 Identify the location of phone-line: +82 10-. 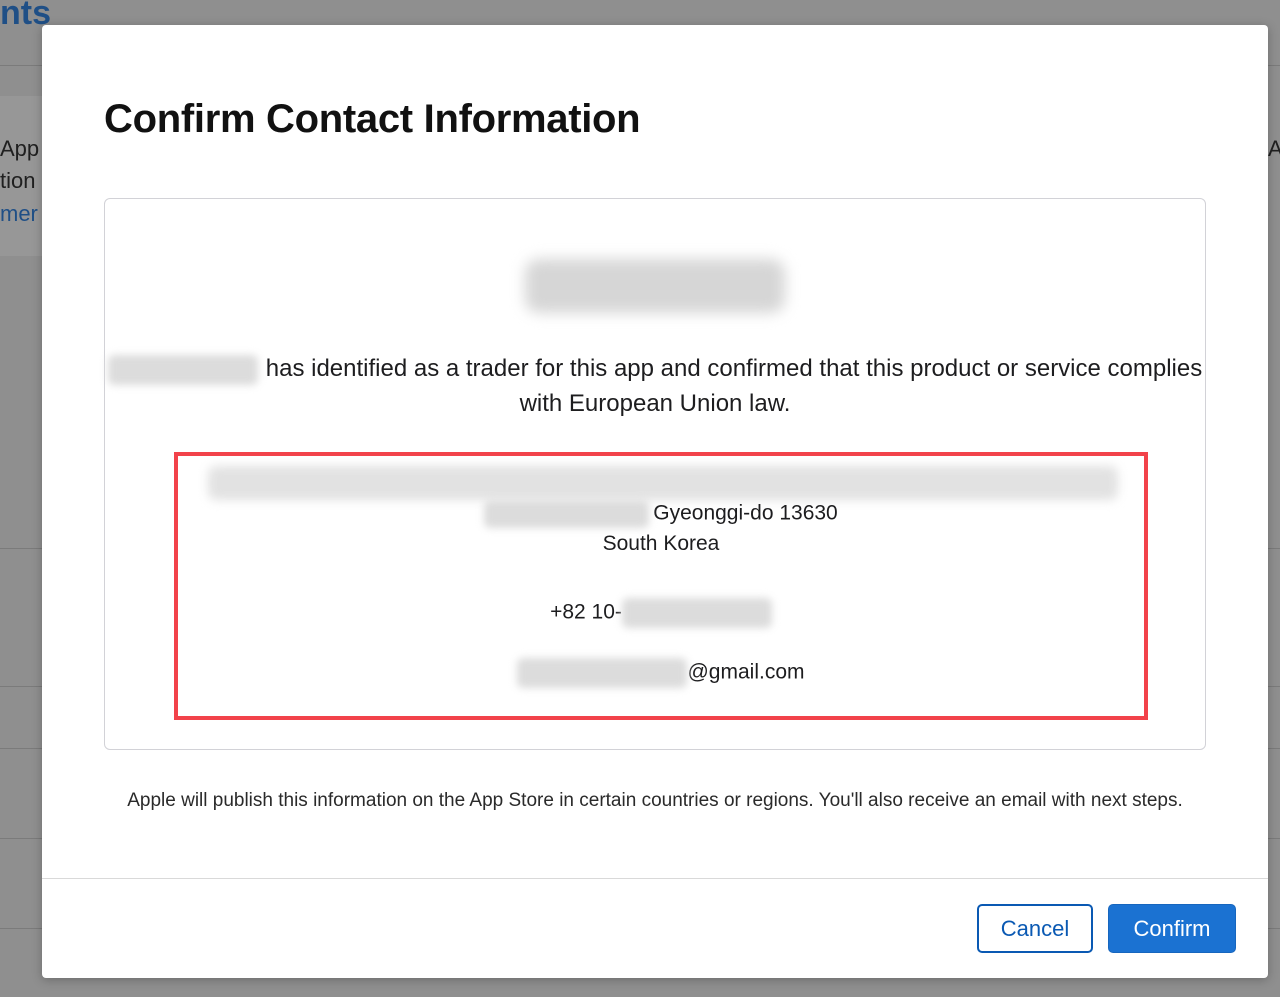
(661, 613).